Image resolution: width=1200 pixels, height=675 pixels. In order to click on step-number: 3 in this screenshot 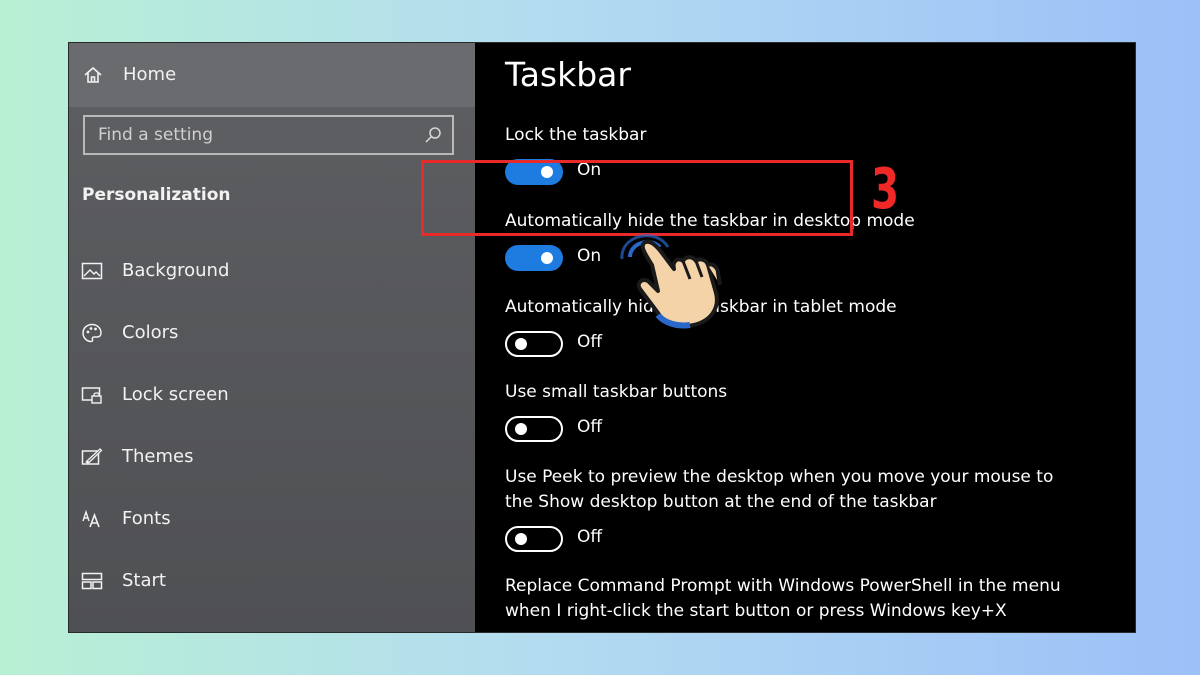, I will do `click(885, 189)`.